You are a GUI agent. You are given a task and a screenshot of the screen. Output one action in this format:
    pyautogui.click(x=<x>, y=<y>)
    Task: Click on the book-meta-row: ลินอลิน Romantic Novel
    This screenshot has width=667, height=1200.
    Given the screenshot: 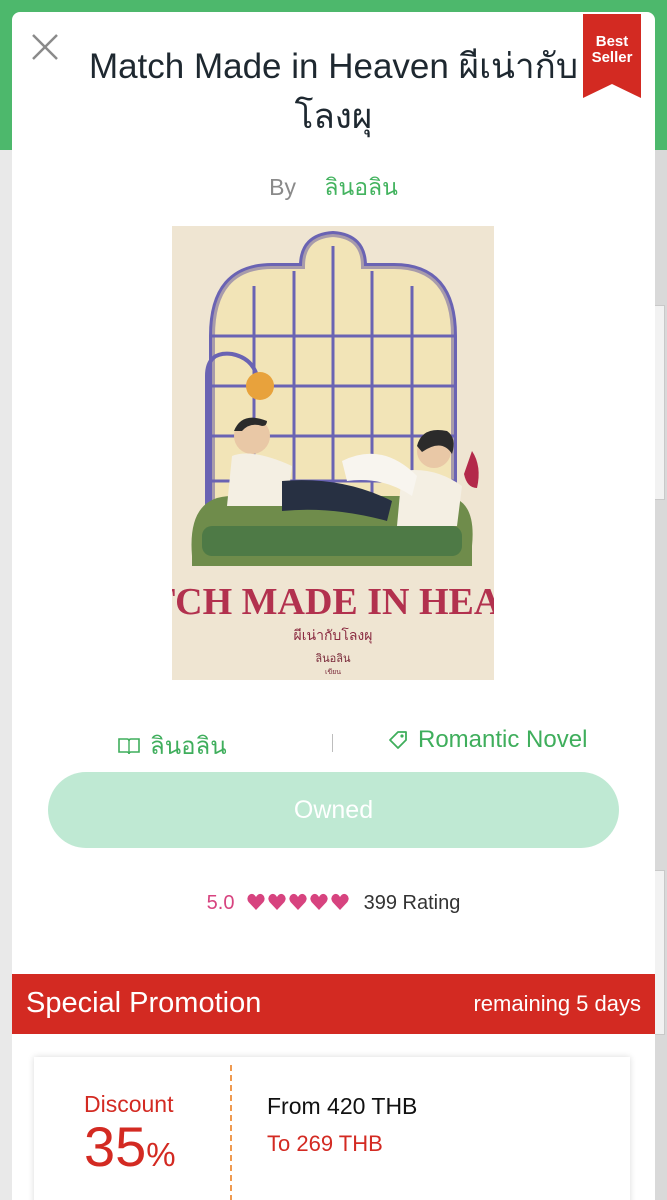 What is the action you would take?
    pyautogui.click(x=333, y=744)
    